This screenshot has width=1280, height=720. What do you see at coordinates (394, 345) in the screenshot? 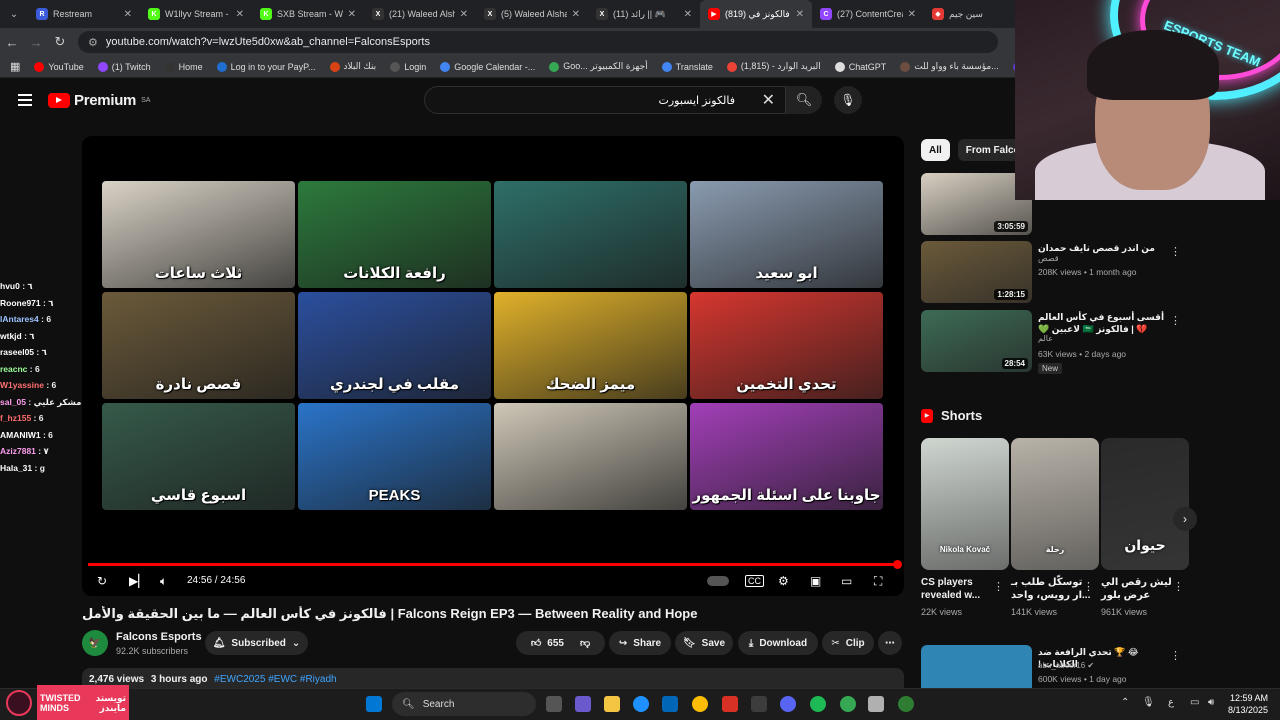
I see `end-screen-video: مقلب في لجندري` at bounding box center [394, 345].